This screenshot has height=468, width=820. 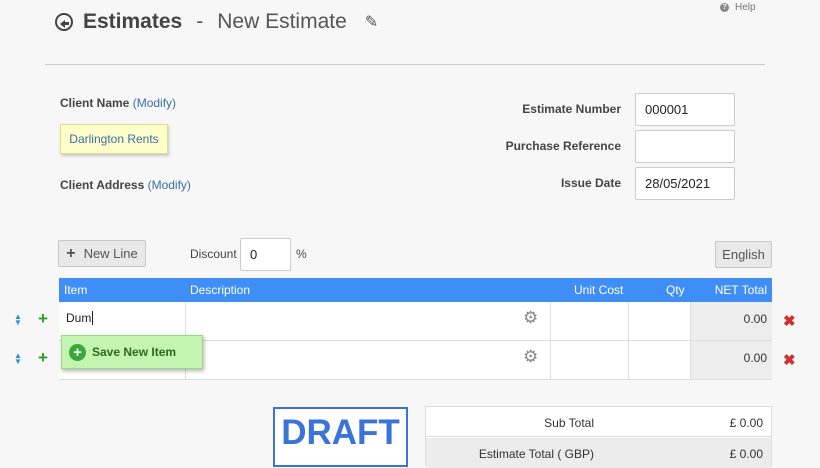 I want to click on column-description: Description, so click(x=220, y=290).